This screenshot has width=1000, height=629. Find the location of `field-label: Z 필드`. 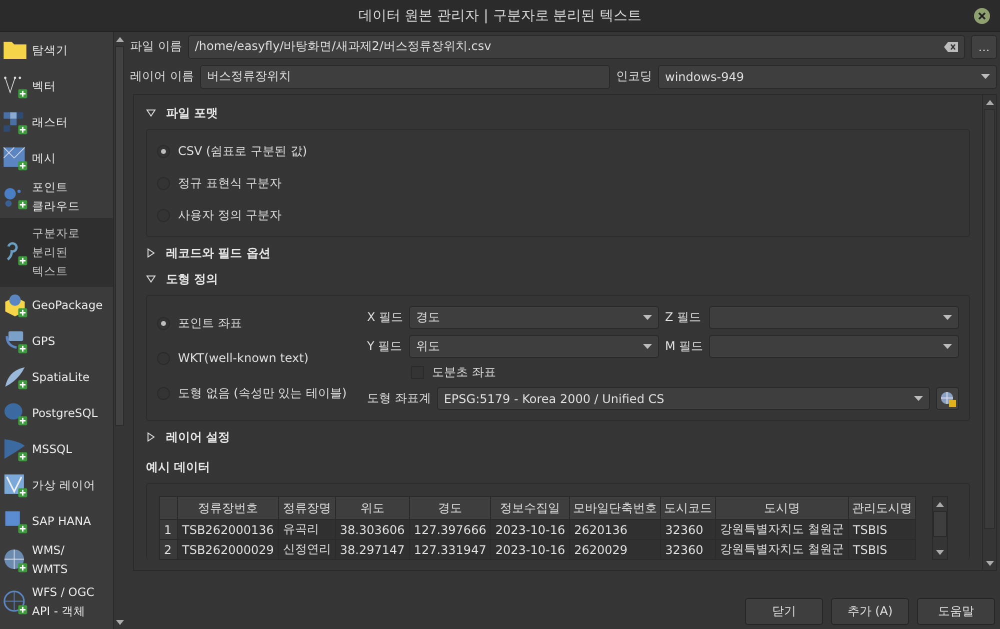

field-label: Z 필드 is located at coordinates (683, 317).